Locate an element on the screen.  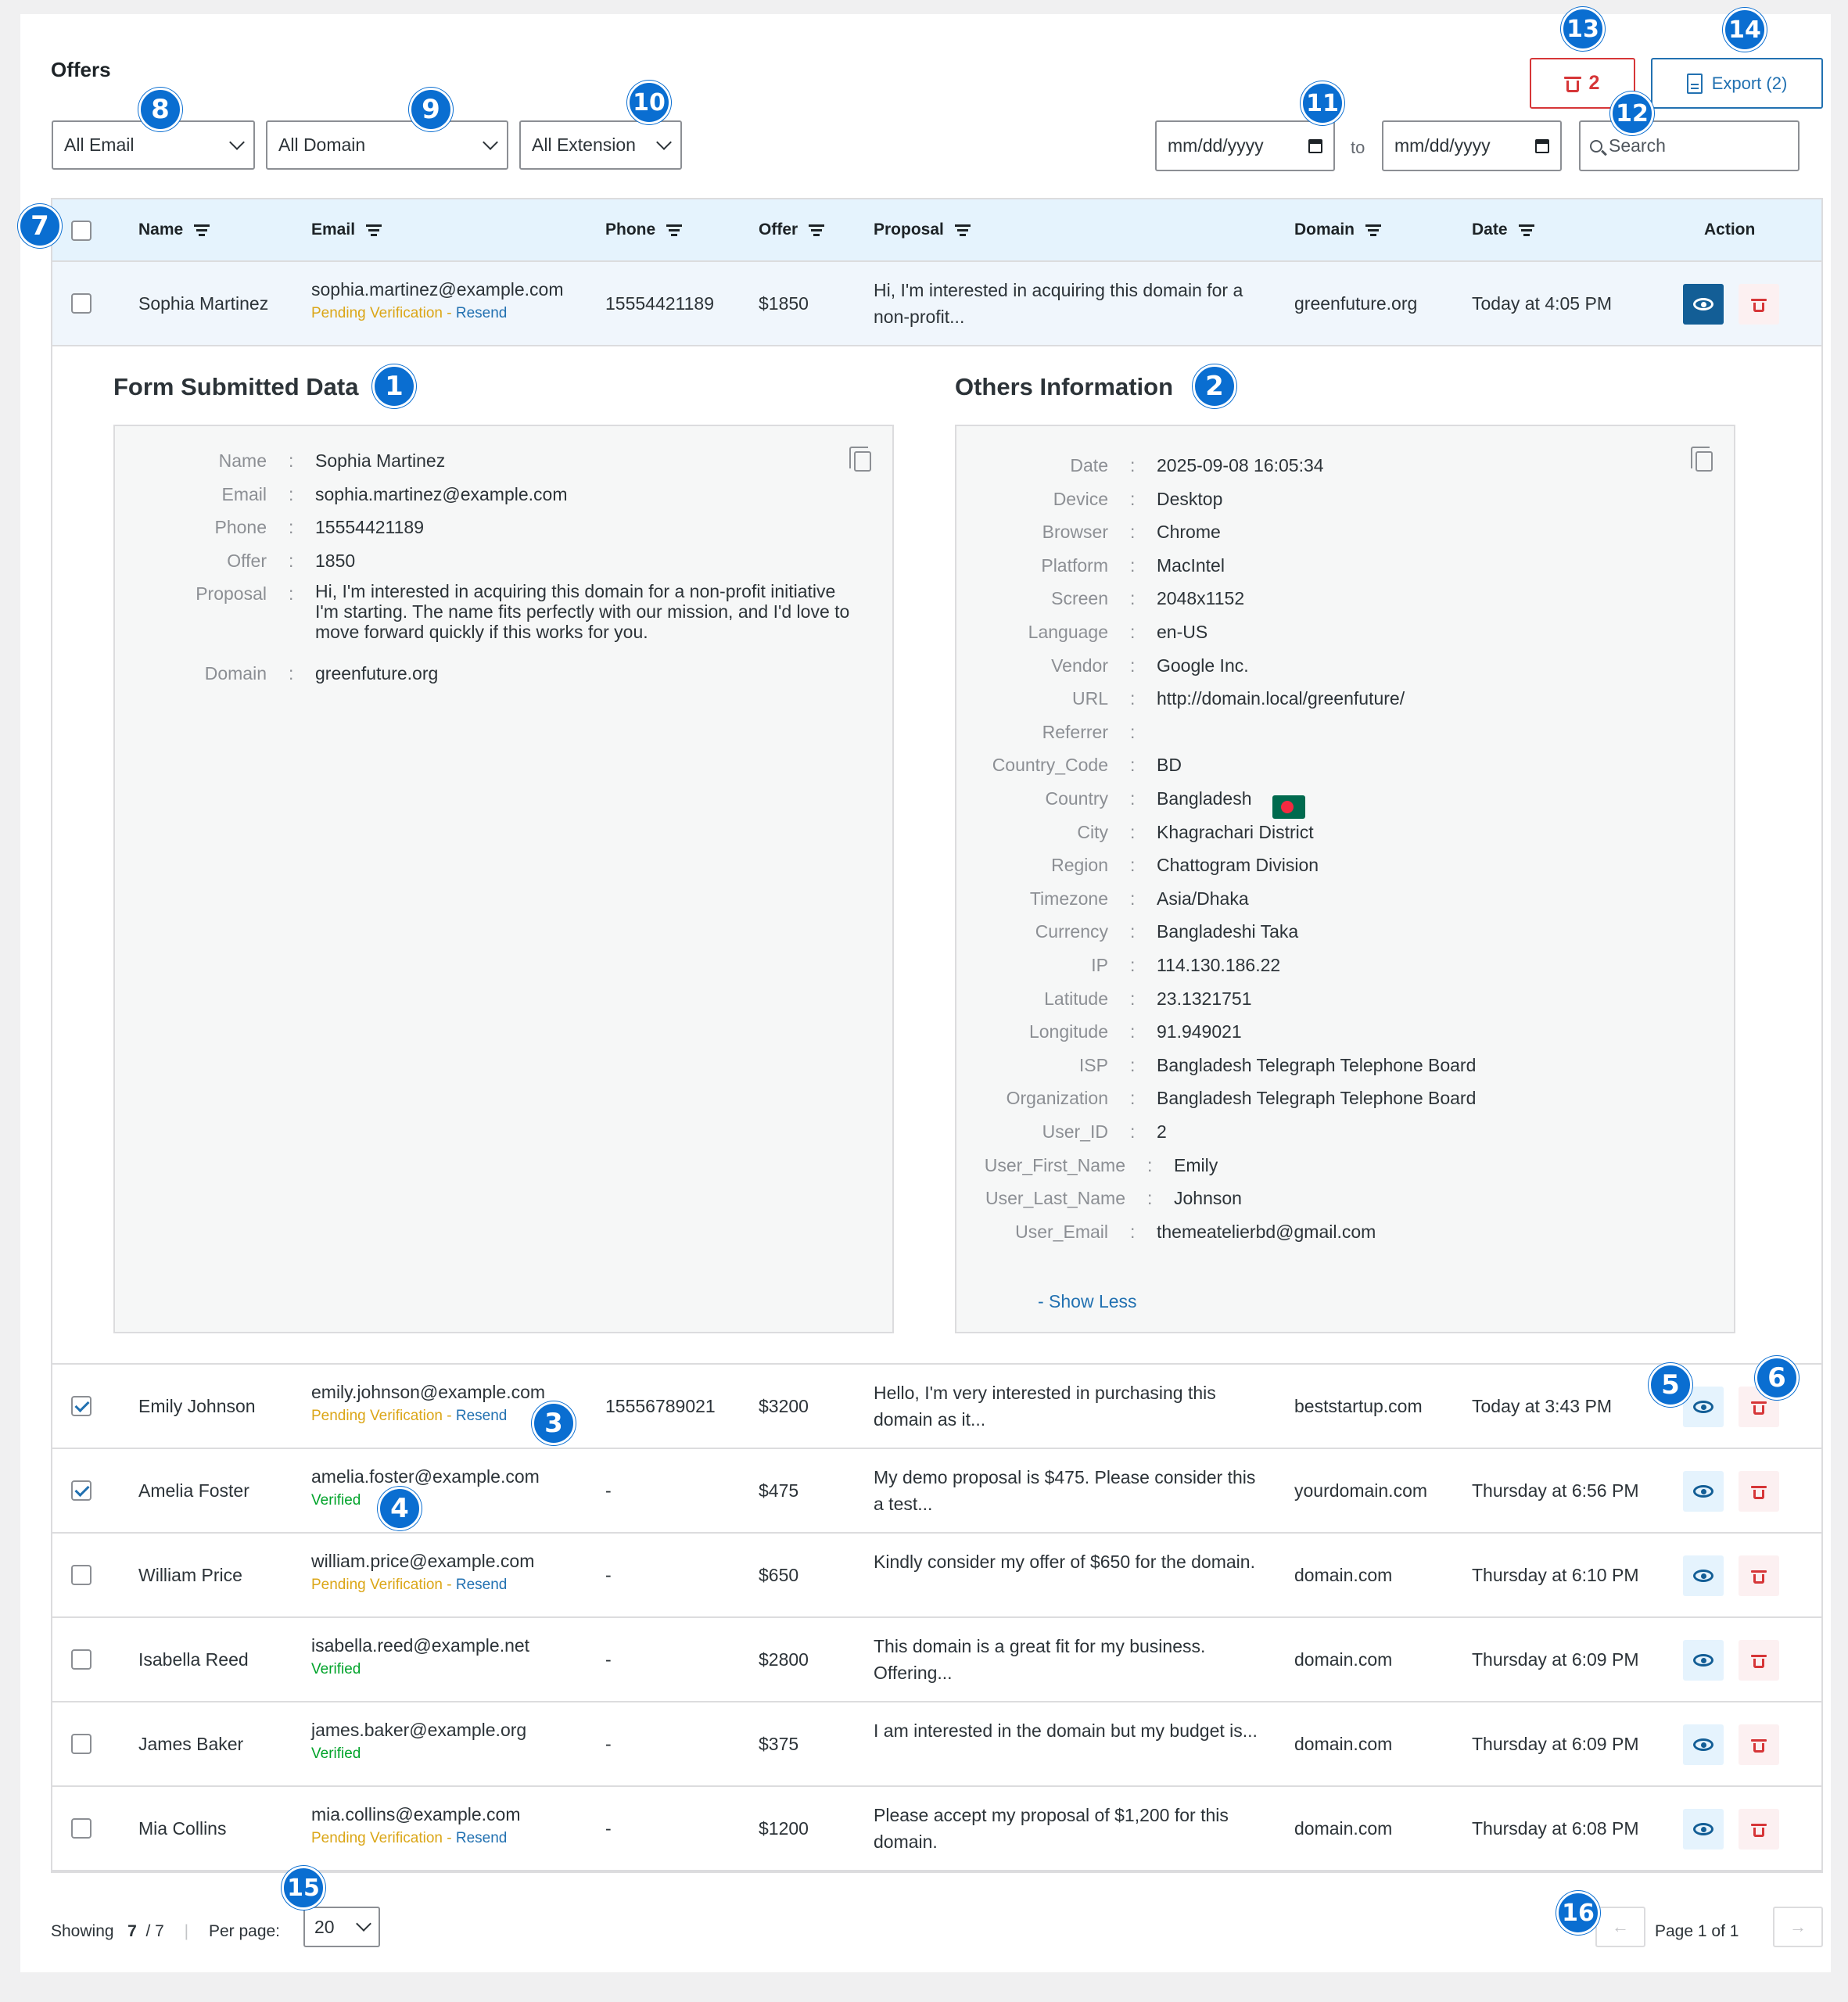
row-name: Sophia Martinez is located at coordinates (203, 303).